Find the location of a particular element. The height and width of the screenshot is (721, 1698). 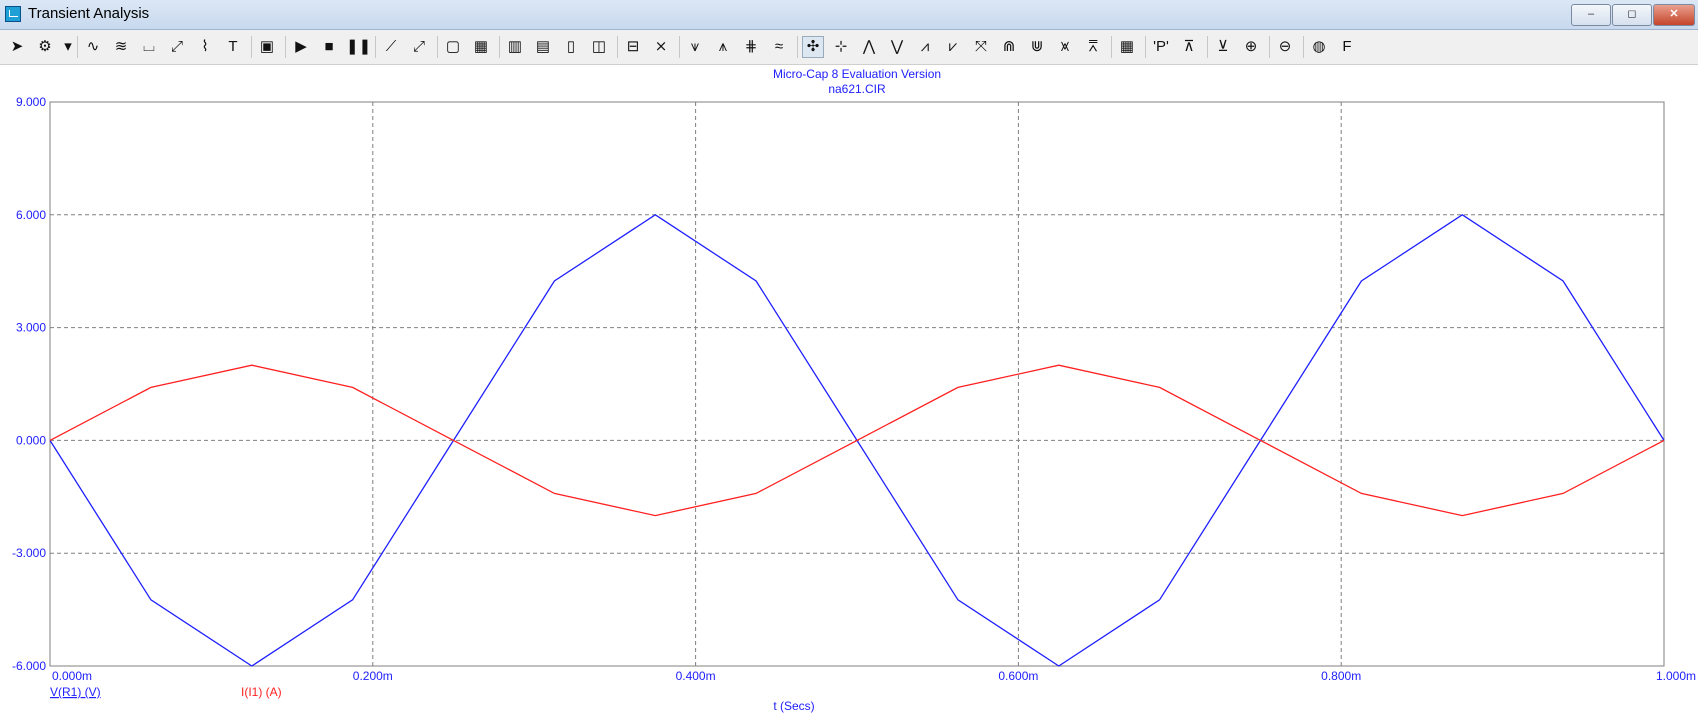

cursor-intersect-icon: ⨯ is located at coordinates (661, 47).